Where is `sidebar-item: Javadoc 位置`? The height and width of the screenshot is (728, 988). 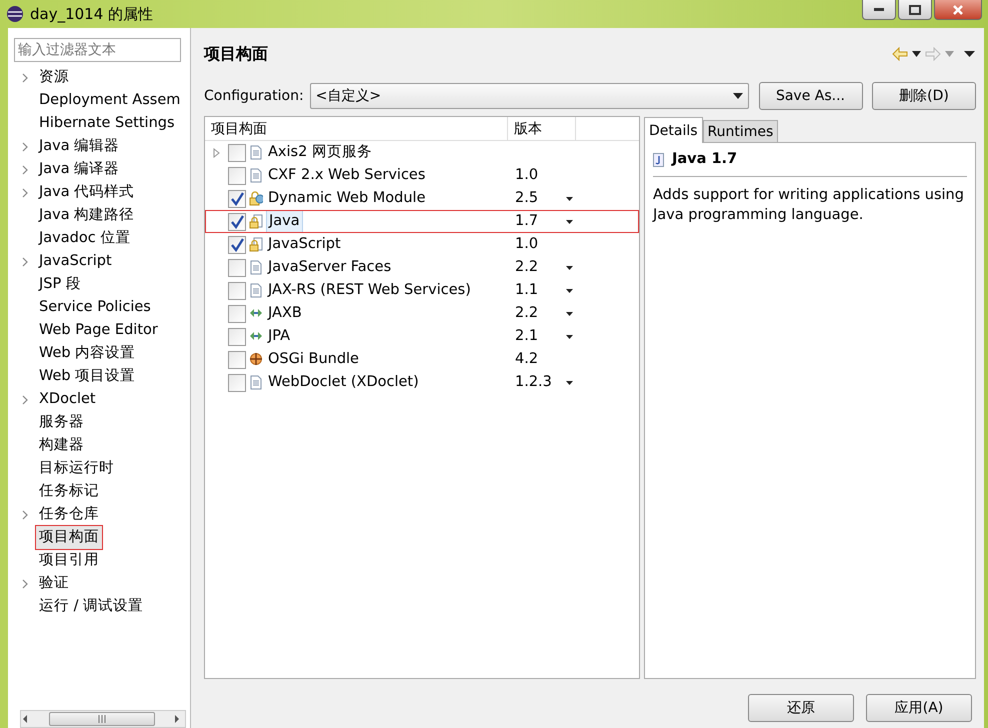
sidebar-item: Javadoc 位置 is located at coordinates (84, 239).